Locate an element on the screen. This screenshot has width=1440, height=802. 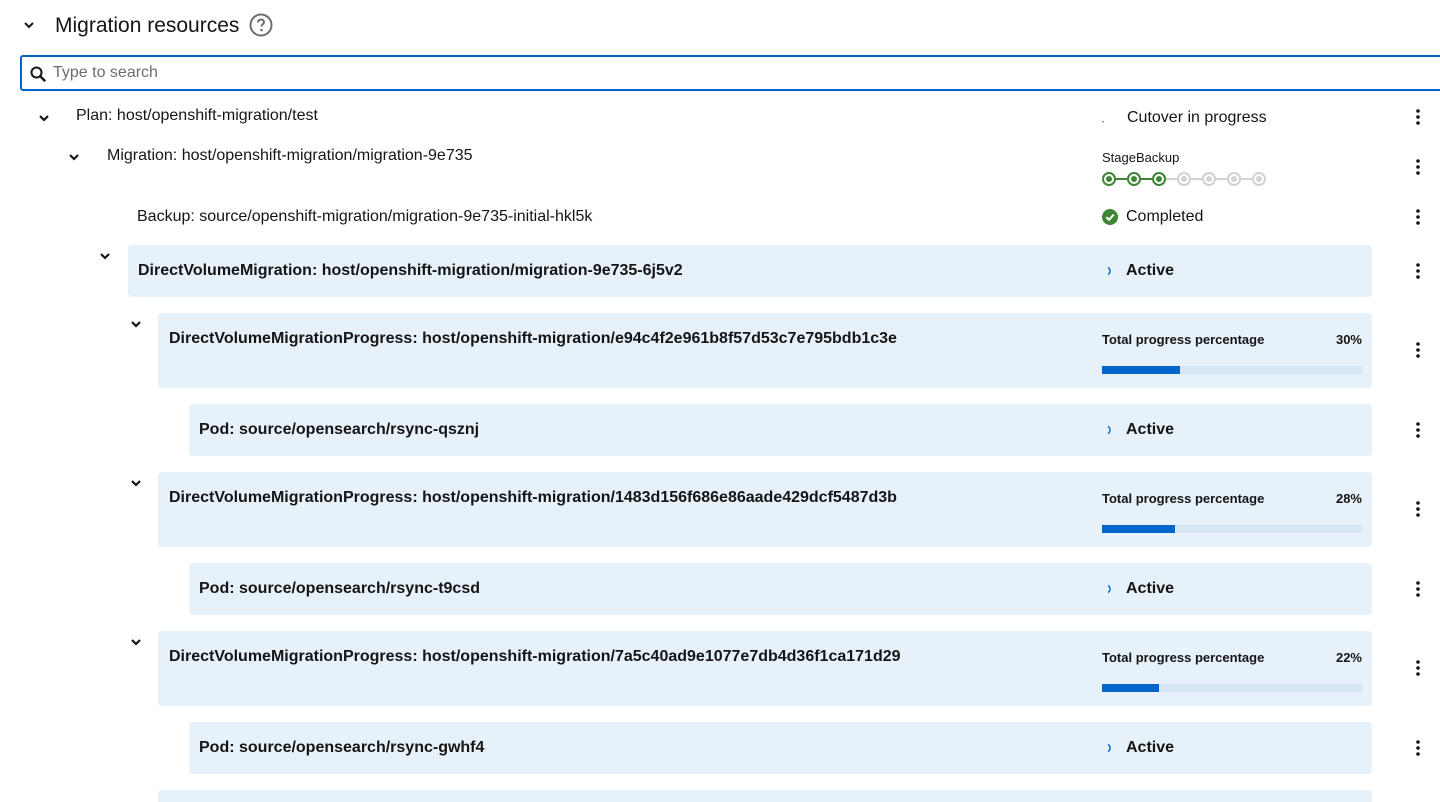
dvm-expand-toggle is located at coordinates (105, 256).